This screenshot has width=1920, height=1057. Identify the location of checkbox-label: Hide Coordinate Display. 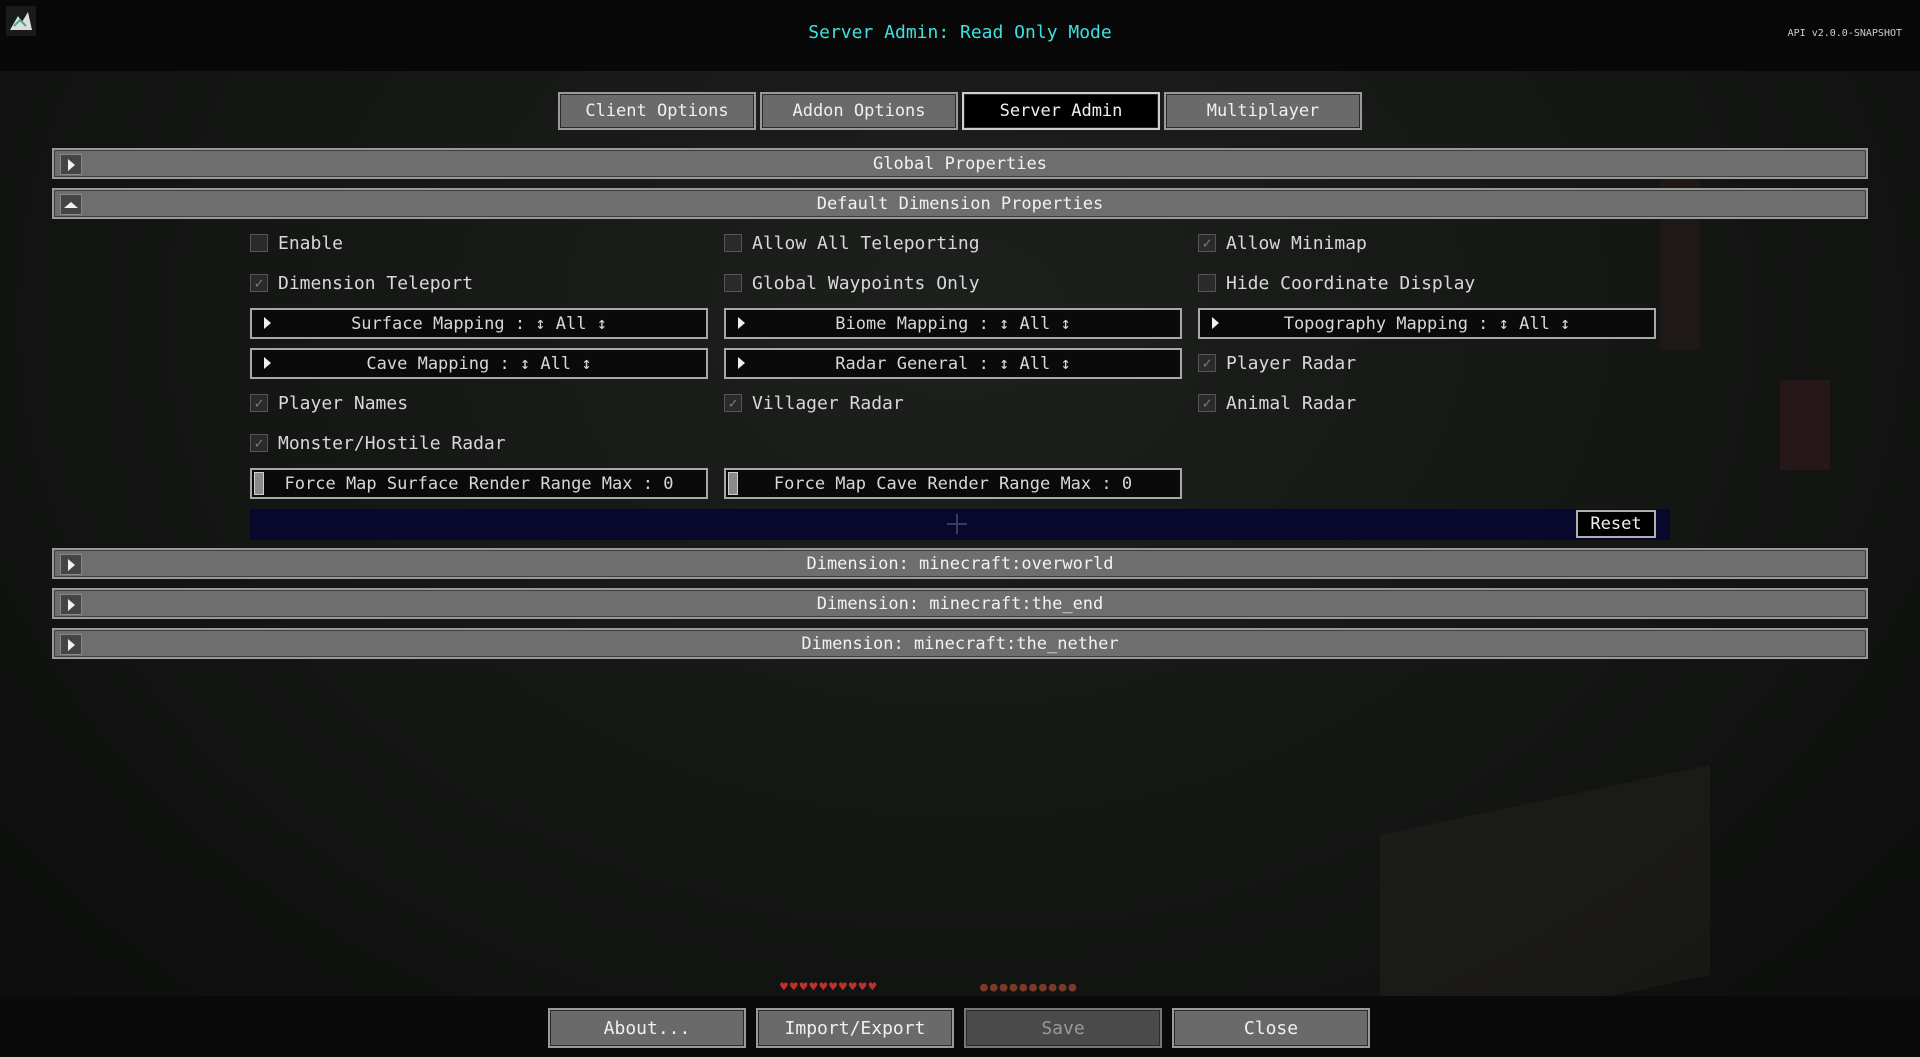
(1351, 283).